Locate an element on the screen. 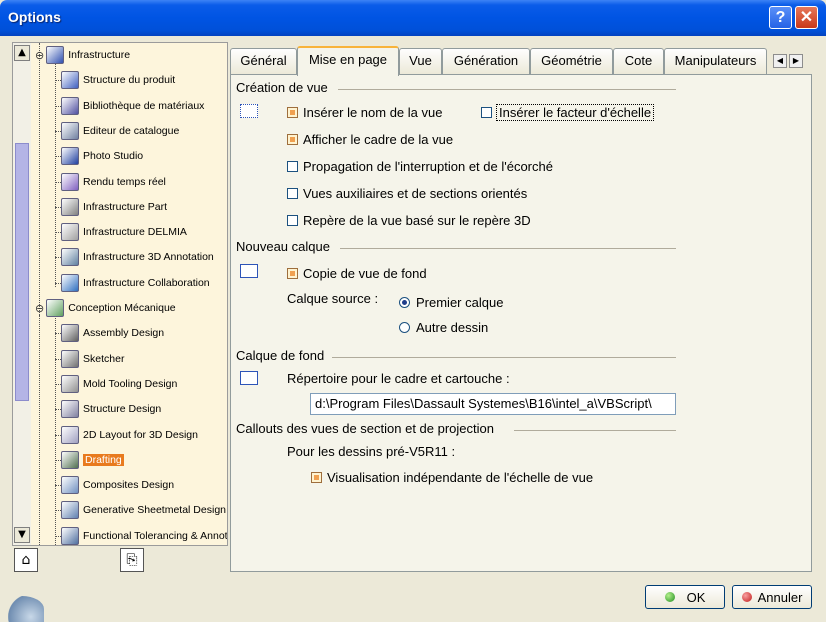 This screenshot has width=826, height=622. help-button: ? is located at coordinates (780, 17).